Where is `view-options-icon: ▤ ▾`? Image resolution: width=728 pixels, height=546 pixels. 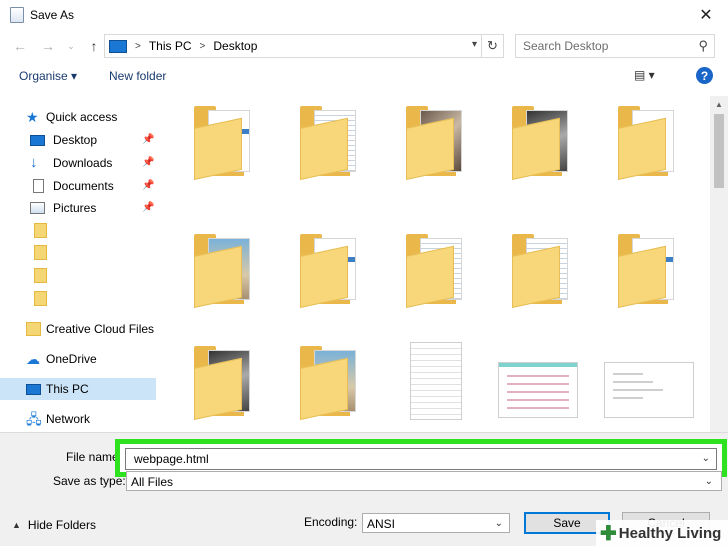
view-options-icon: ▤ ▾ is located at coordinates (644, 75).